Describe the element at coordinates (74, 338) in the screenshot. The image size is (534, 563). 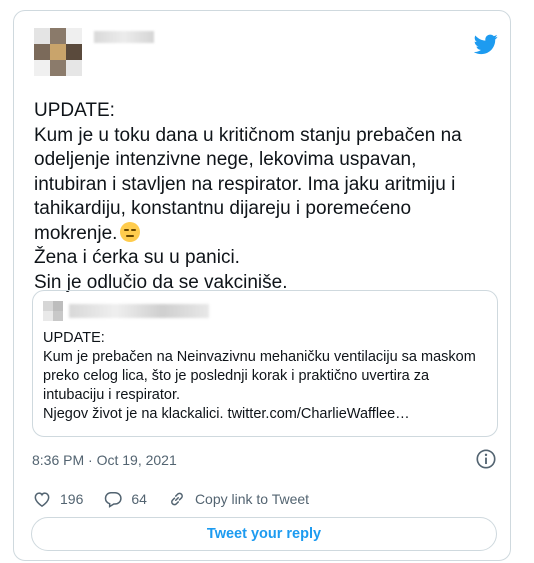
I see `quote-line: UPDATE:` at that location.